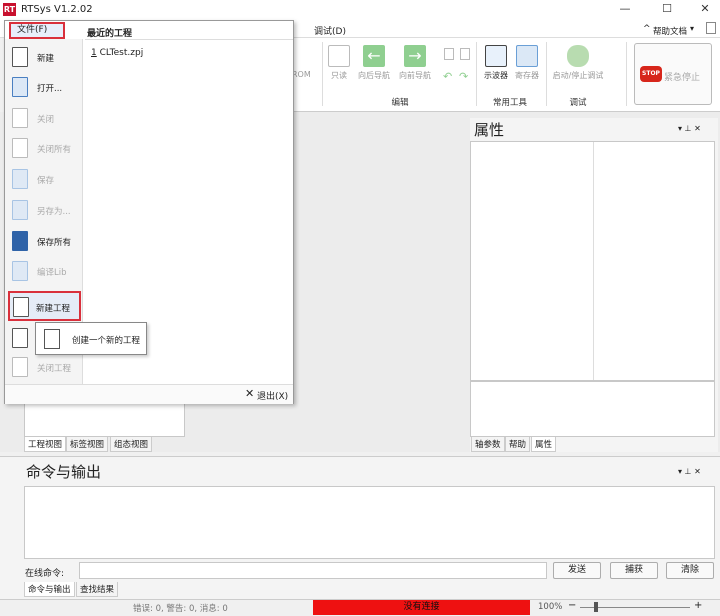  Describe the element at coordinates (667, 9) in the screenshot. I see `maximize-icon: ☐` at that location.